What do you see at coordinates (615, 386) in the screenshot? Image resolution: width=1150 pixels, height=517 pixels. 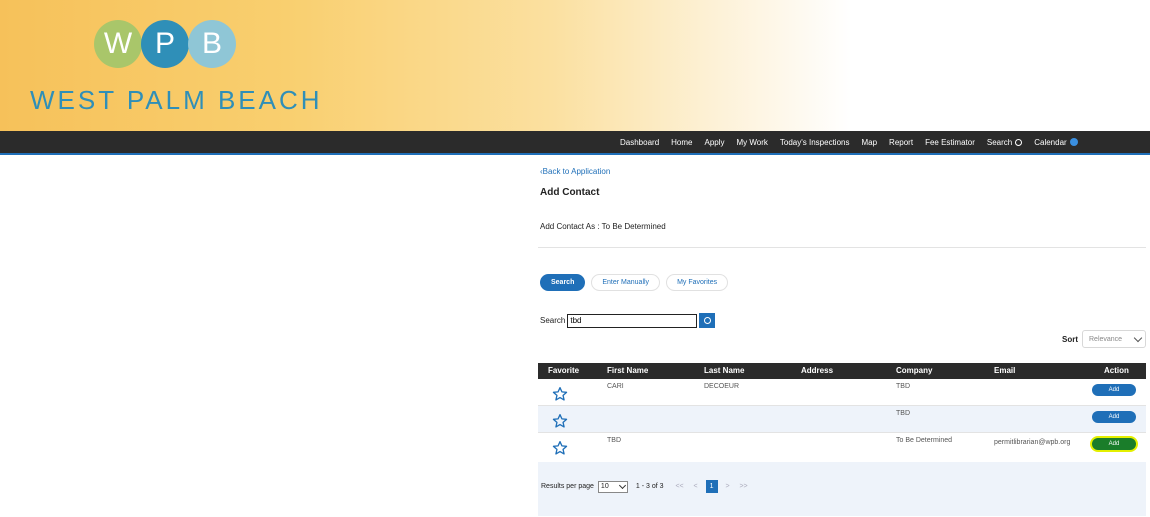 I see `cell-first-name: CARI` at bounding box center [615, 386].